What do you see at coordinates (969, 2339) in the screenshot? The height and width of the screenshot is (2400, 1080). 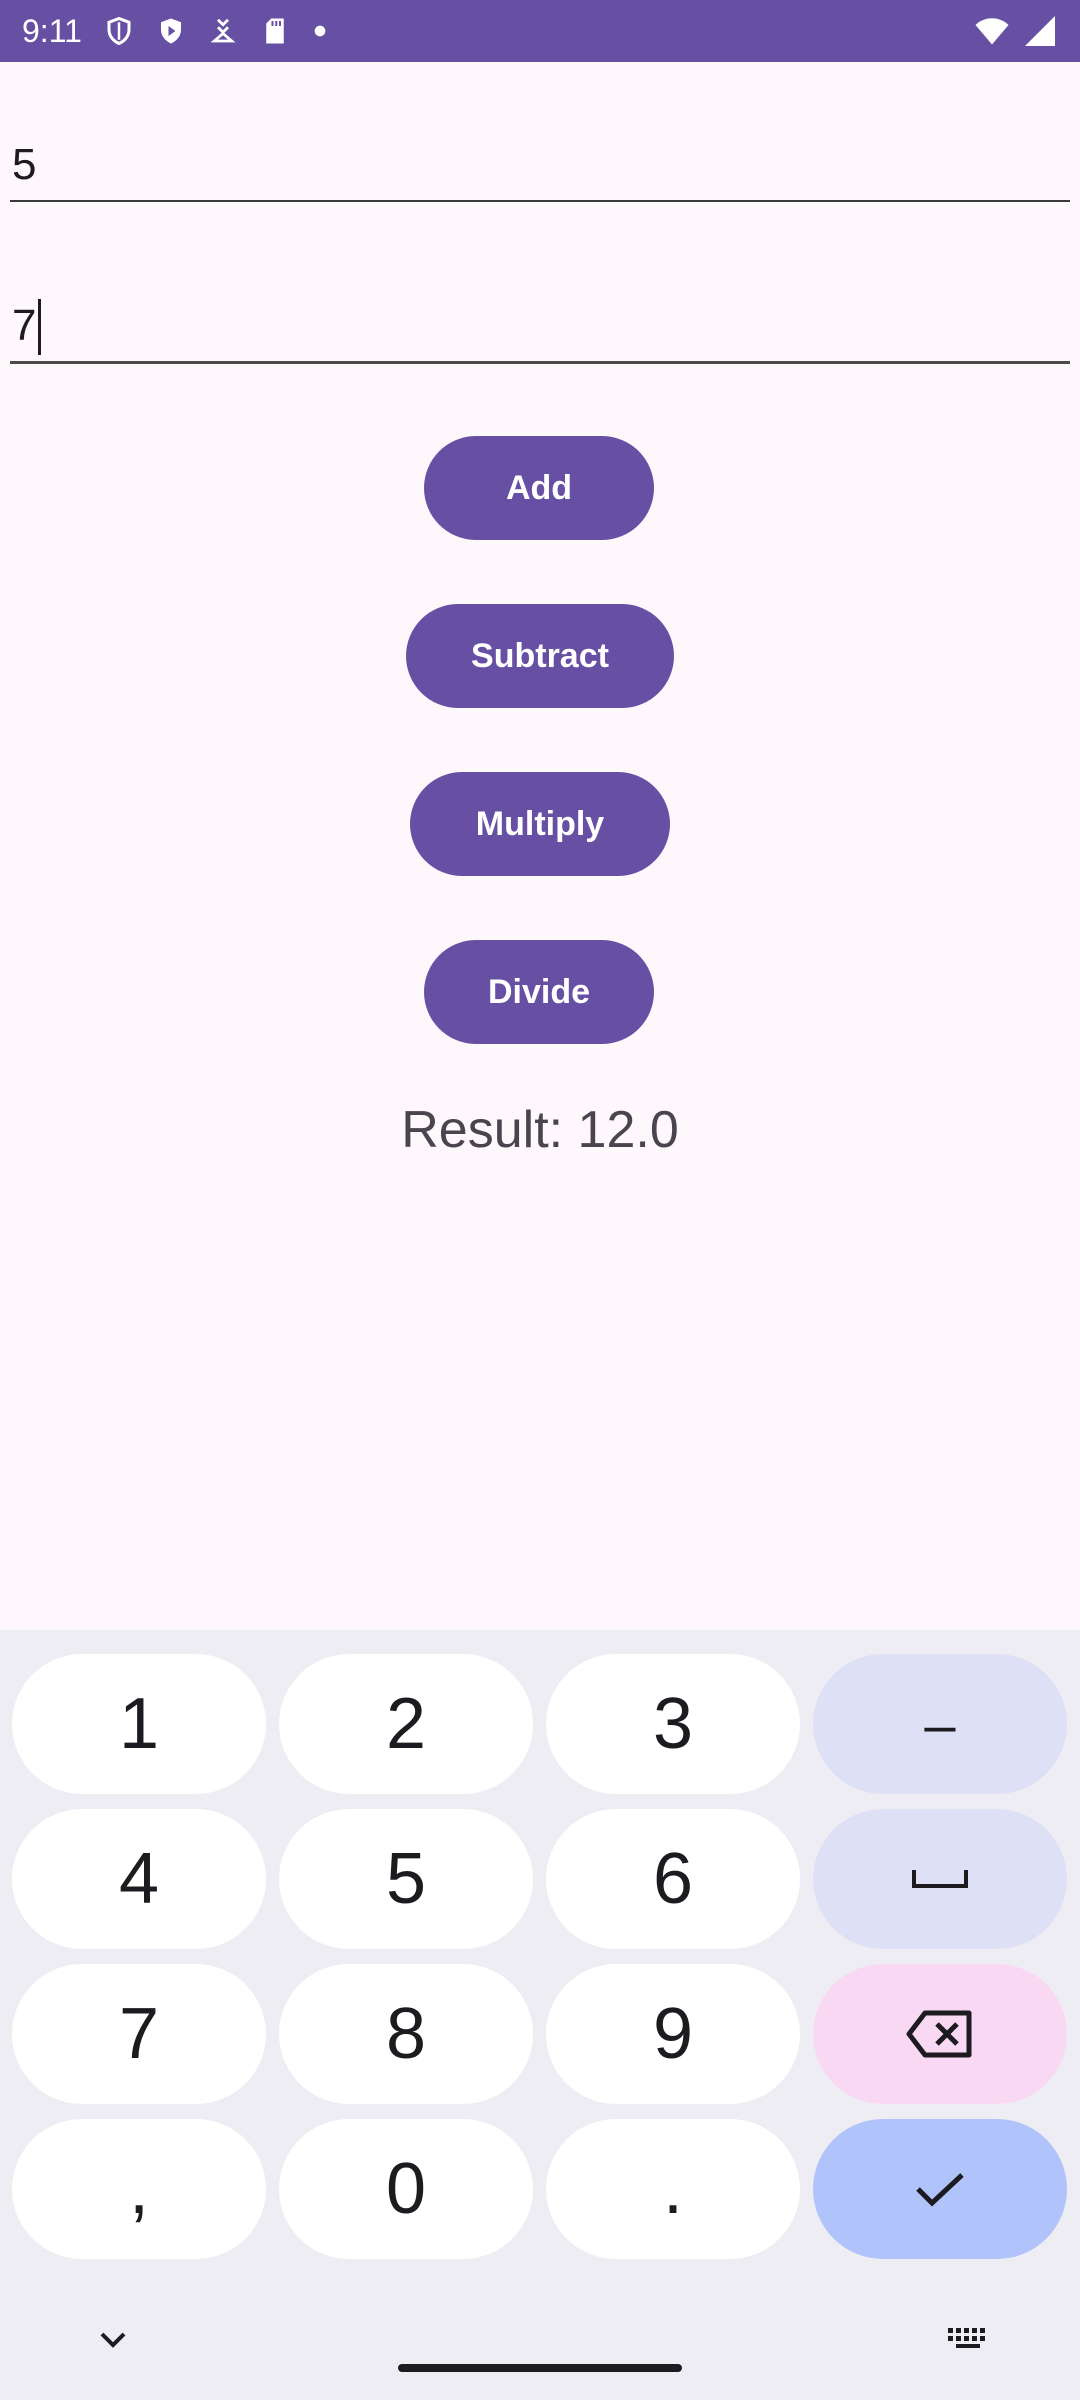 I see `keyboard-icon` at bounding box center [969, 2339].